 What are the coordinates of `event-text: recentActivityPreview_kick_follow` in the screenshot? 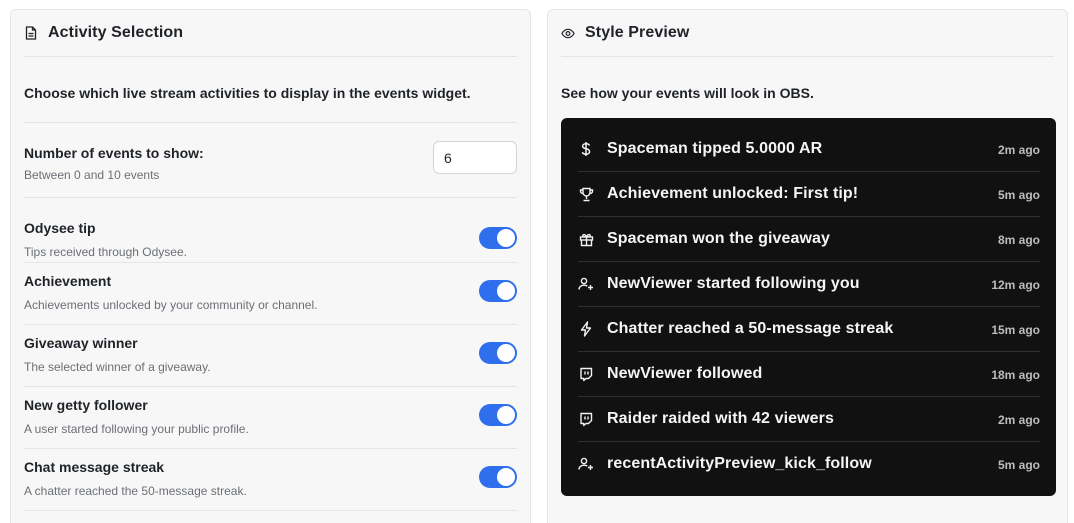 It's located at (739, 463).